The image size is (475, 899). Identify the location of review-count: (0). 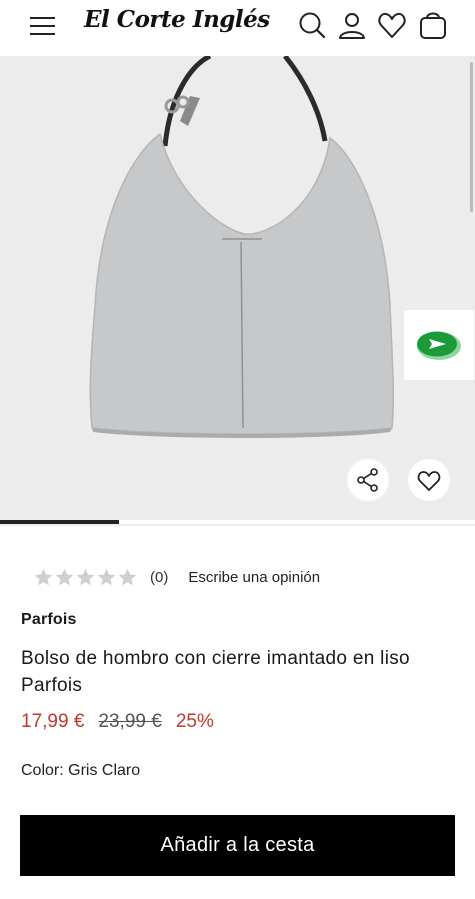
(159, 577).